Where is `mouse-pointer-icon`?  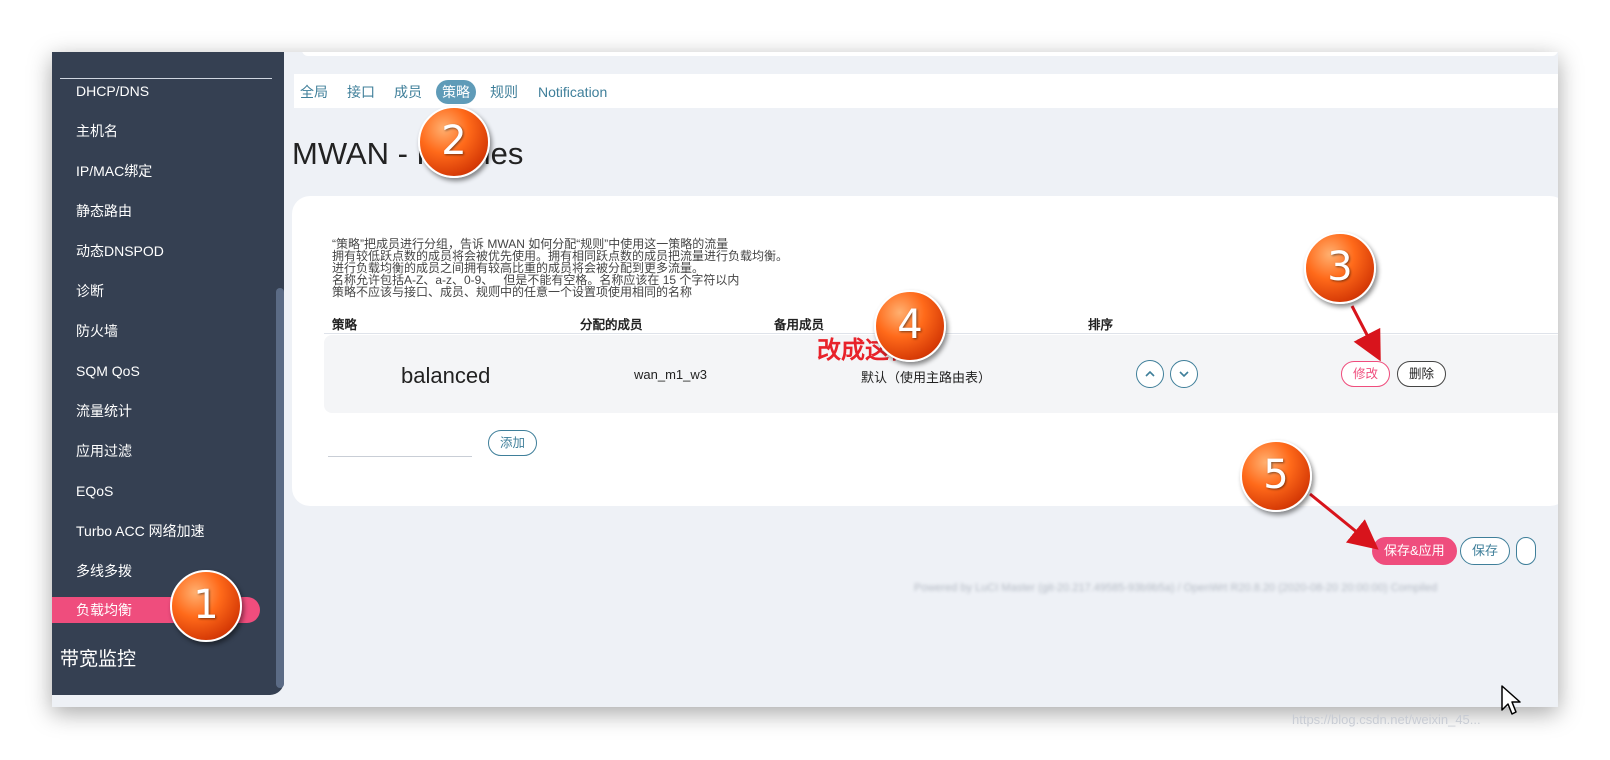
mouse-pointer-icon is located at coordinates (1511, 700).